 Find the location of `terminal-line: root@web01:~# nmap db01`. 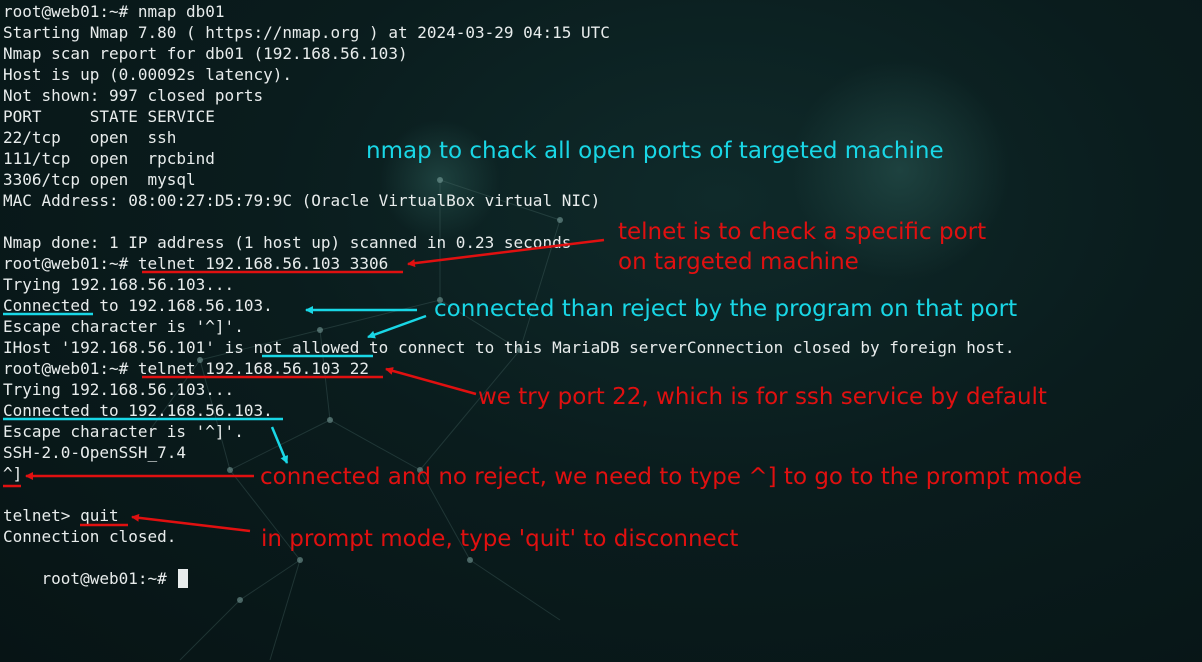

terminal-line: root@web01:~# nmap db01 is located at coordinates (114, 11).